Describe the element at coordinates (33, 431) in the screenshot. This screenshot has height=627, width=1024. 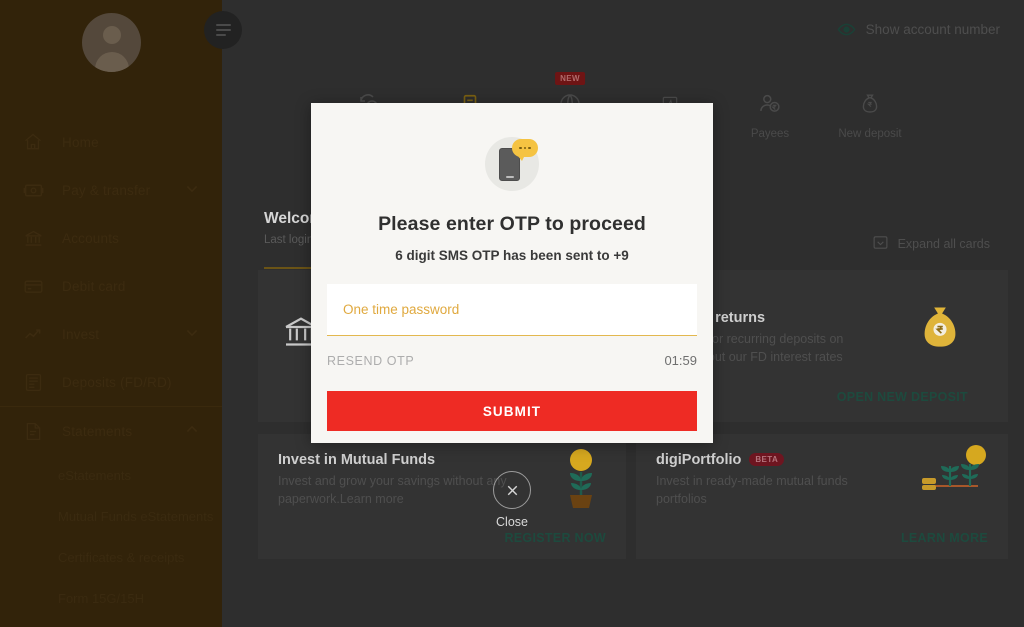
I see `statements-icon` at that location.